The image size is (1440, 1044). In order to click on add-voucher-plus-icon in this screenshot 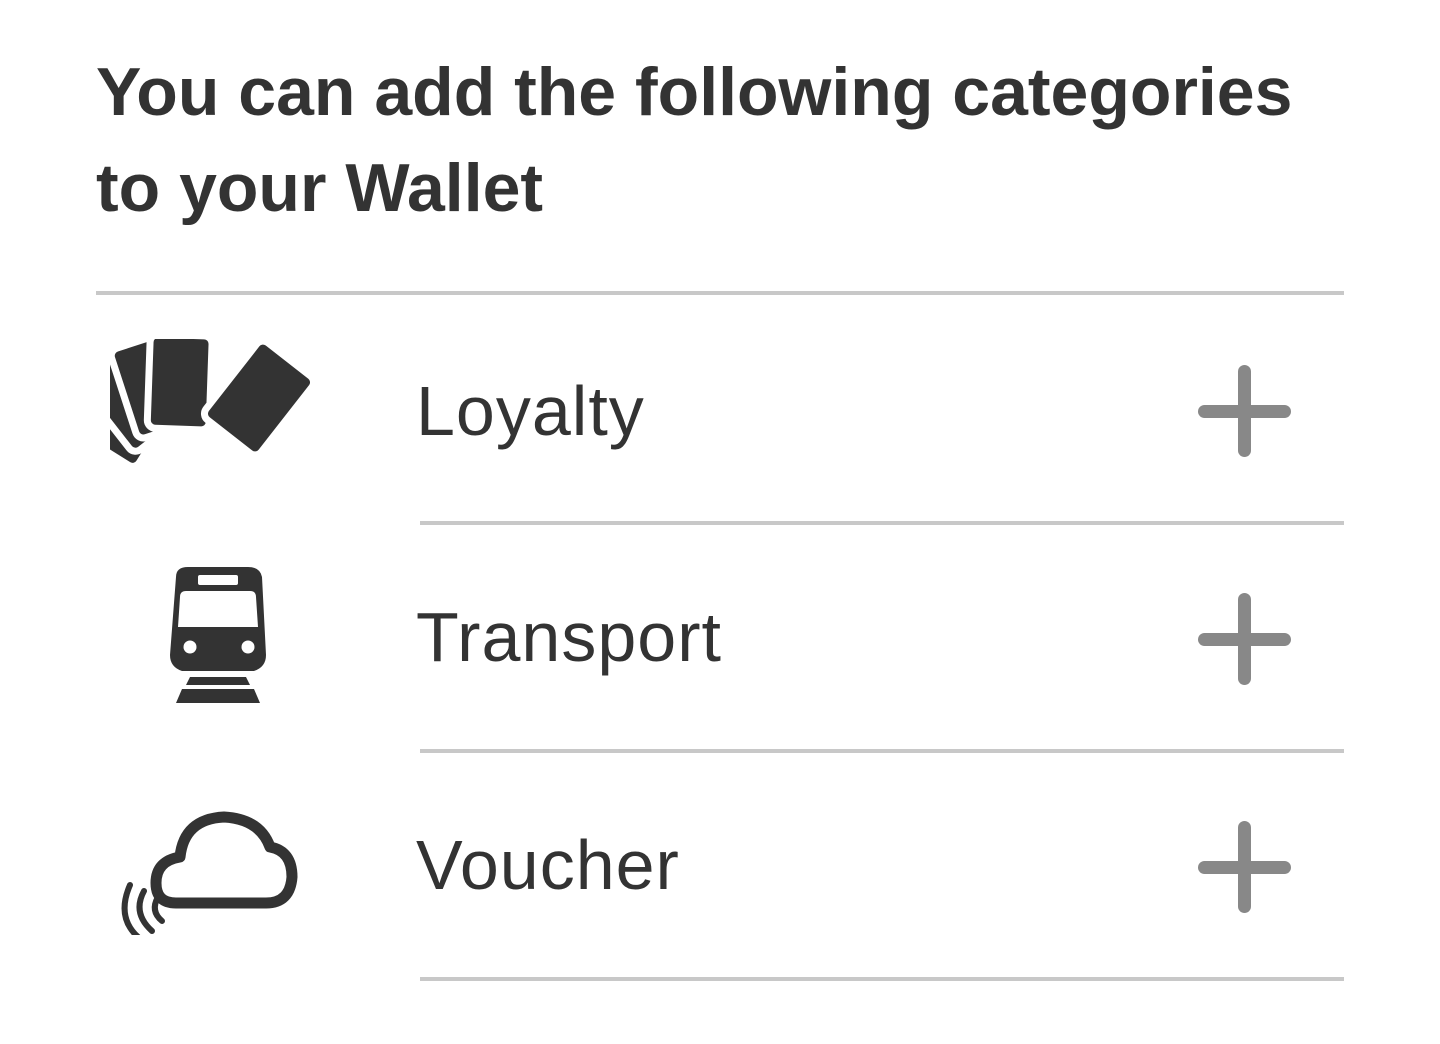, I will do `click(1244, 867)`.